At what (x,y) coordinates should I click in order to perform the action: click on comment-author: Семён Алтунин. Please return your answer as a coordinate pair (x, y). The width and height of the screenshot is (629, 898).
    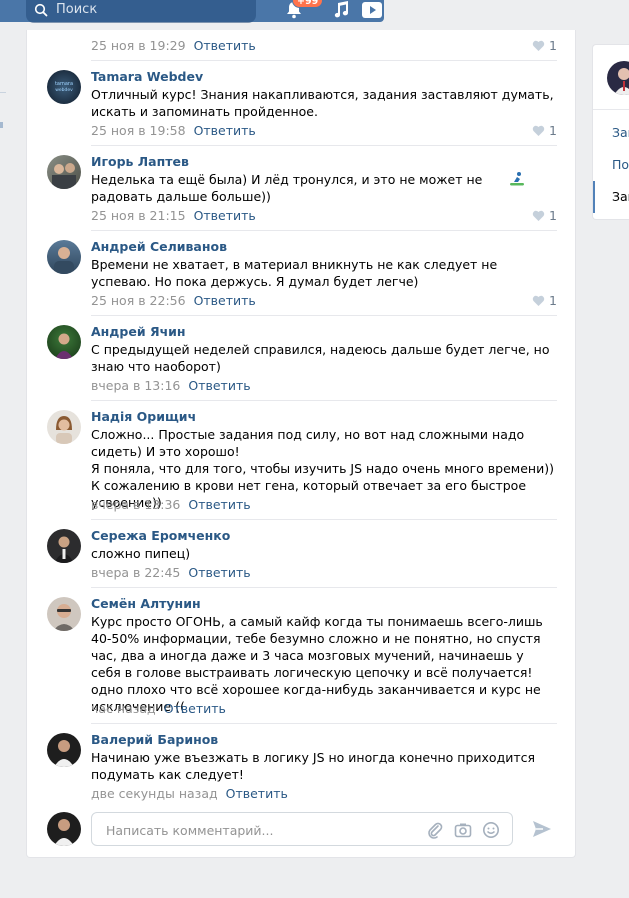
    Looking at the image, I should click on (146, 603).